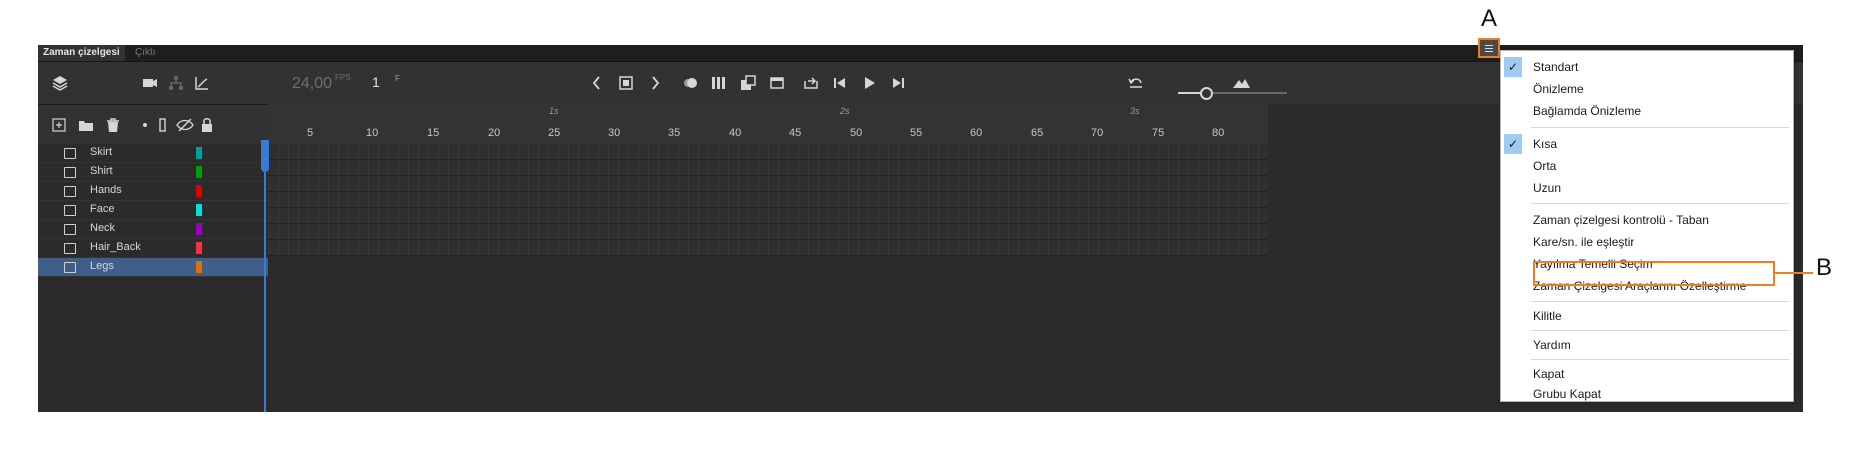  Describe the element at coordinates (1489, 18) in the screenshot. I see `callout-label-a: A` at that location.